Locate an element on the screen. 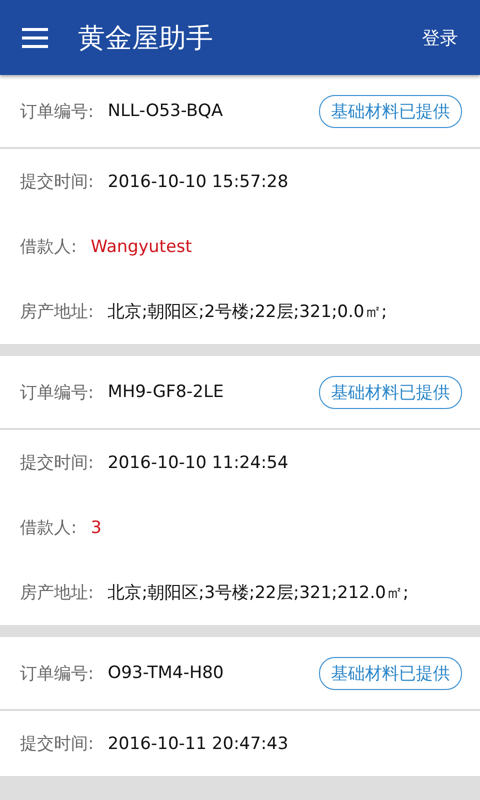  app-title: 黄金屋助手 is located at coordinates (146, 39).